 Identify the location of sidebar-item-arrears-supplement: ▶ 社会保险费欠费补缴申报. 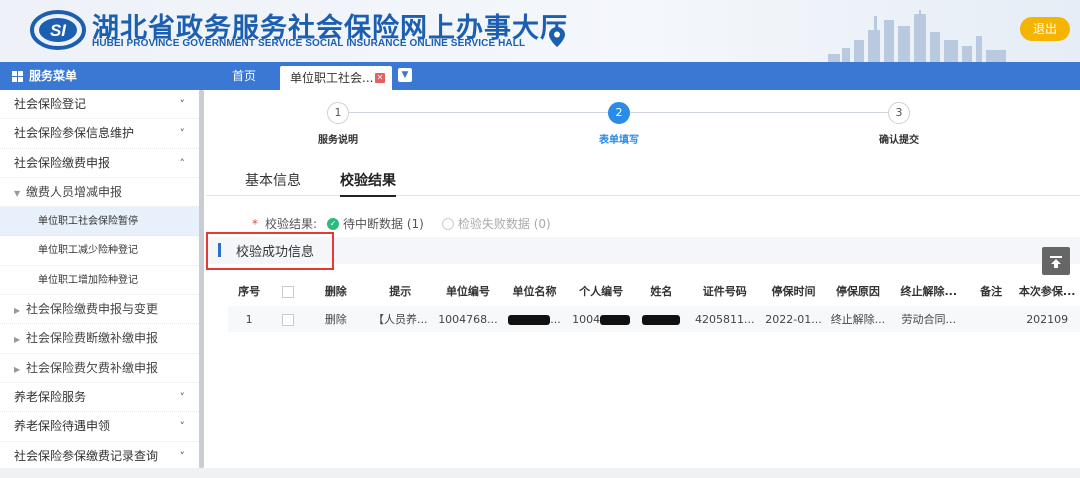
(99, 368).